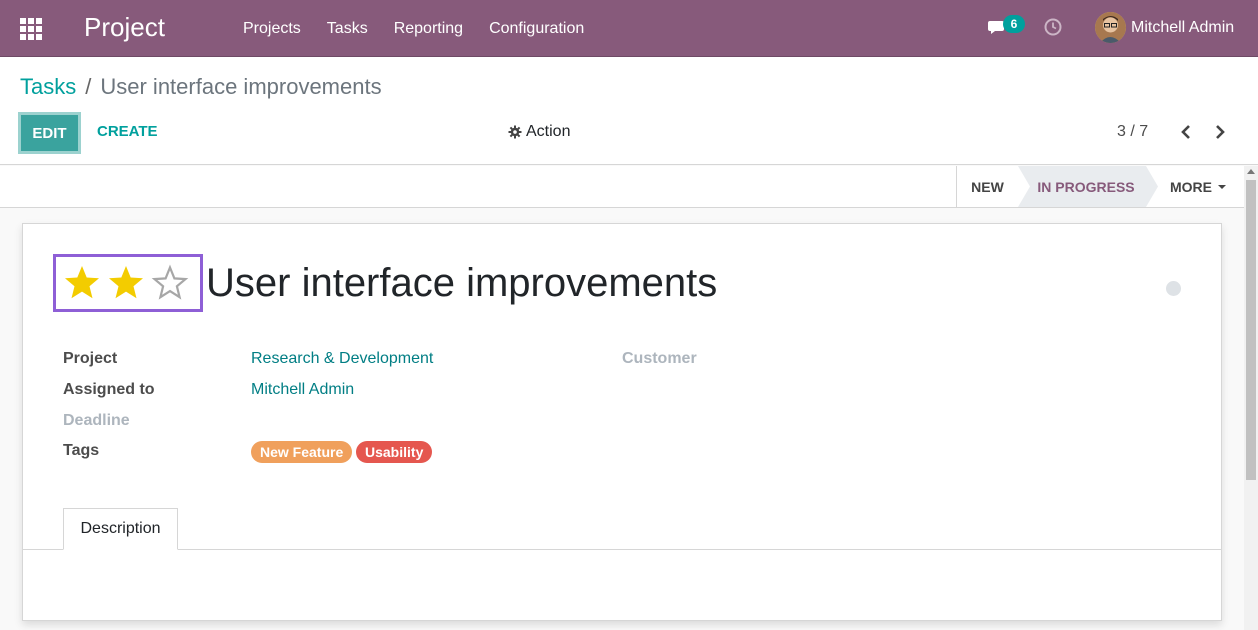  What do you see at coordinates (1088, 186) in the screenshot?
I see `stage-in-progress-button: IN PROGRESS` at bounding box center [1088, 186].